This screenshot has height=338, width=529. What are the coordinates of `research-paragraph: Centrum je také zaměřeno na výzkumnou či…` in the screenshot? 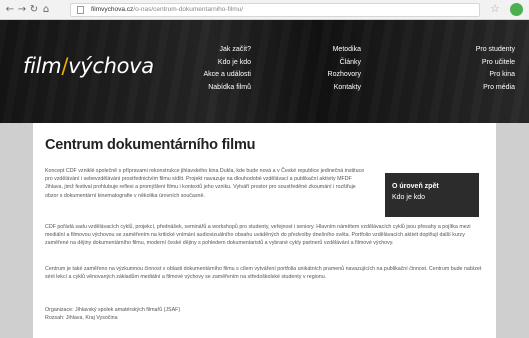 It's located at (263, 273).